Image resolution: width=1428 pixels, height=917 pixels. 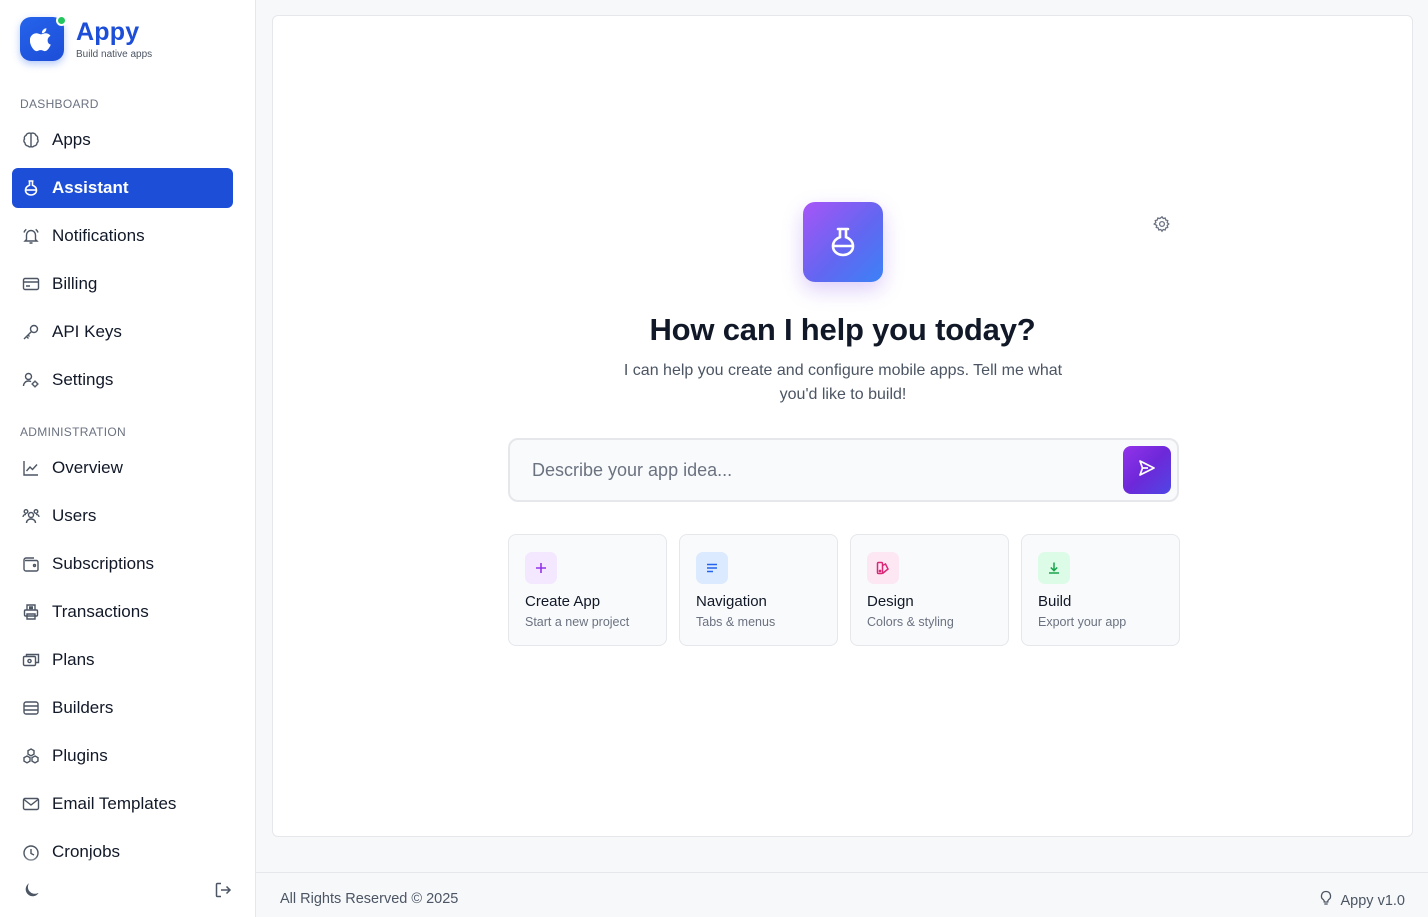 What do you see at coordinates (90, 187) in the screenshot?
I see `sidebar-item-label: Assistant` at bounding box center [90, 187].